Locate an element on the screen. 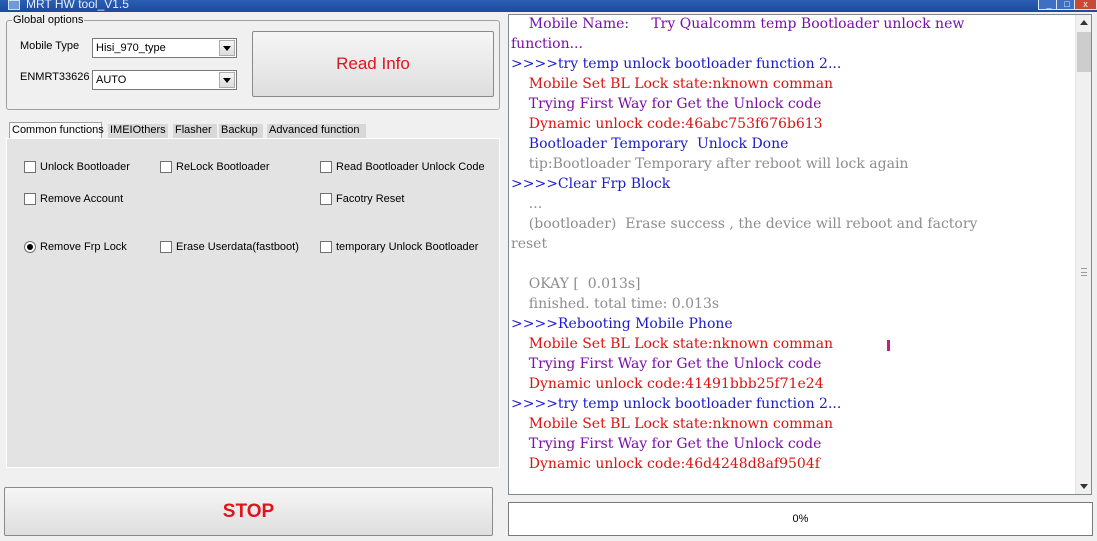 The width and height of the screenshot is (1097, 541). erase-userdata-checkbox is located at coordinates (166, 247).